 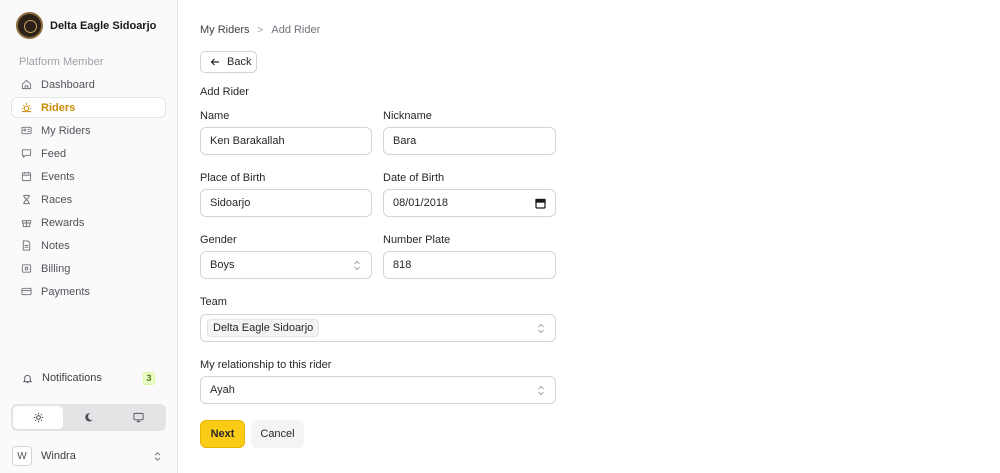 I want to click on monitor-icon, so click(x=138, y=417).